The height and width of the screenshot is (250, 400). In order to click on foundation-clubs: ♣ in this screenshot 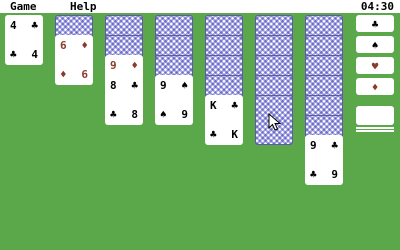, I will do `click(375, 23)`.